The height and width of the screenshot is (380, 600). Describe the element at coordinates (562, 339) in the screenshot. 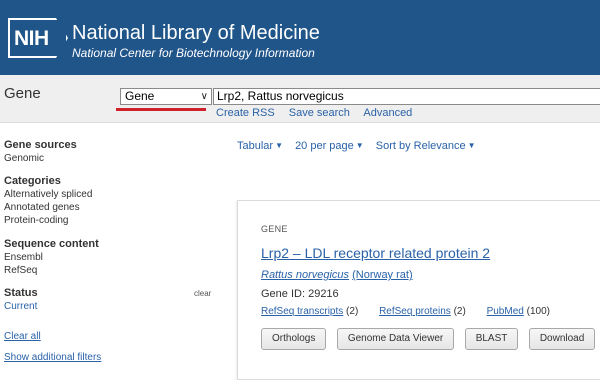

I see `download-button: Download` at that location.